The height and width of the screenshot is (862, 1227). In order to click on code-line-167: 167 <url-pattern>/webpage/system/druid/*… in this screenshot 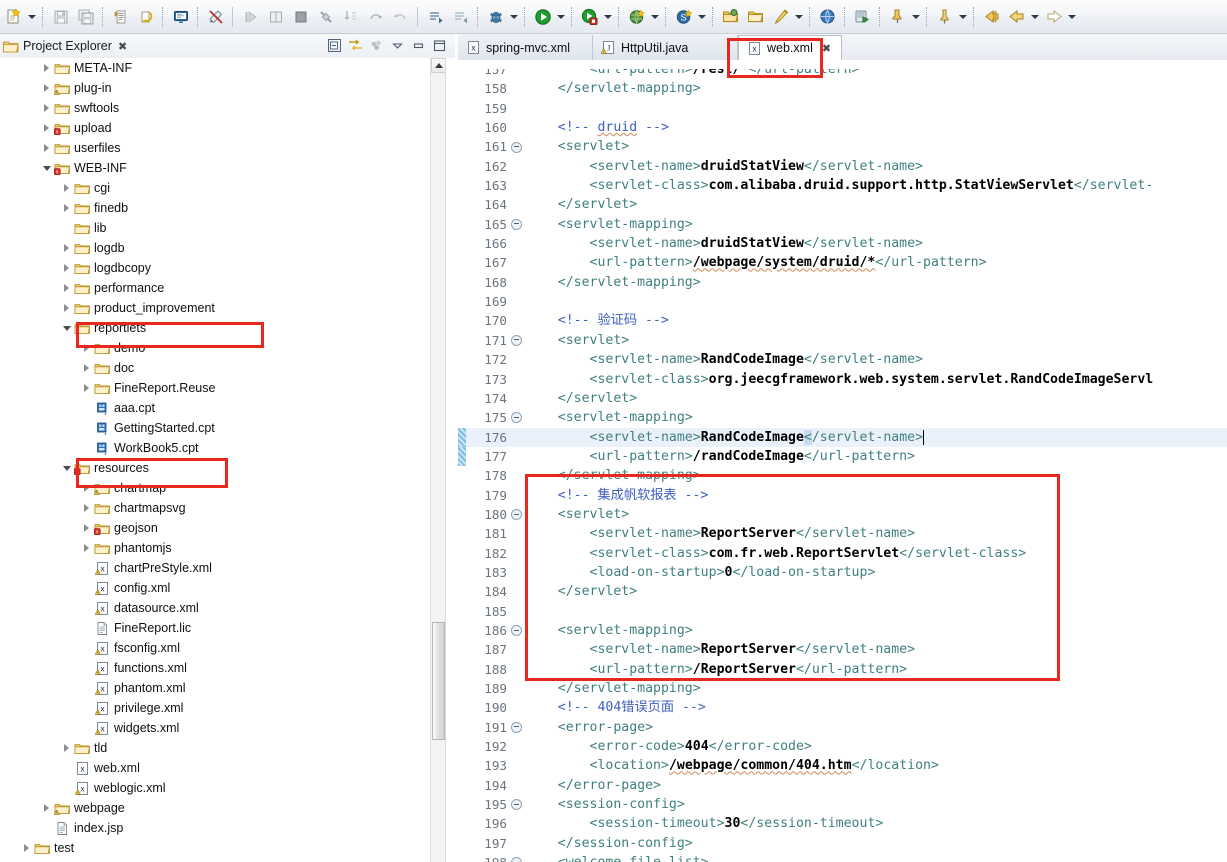, I will do `click(842, 262)`.